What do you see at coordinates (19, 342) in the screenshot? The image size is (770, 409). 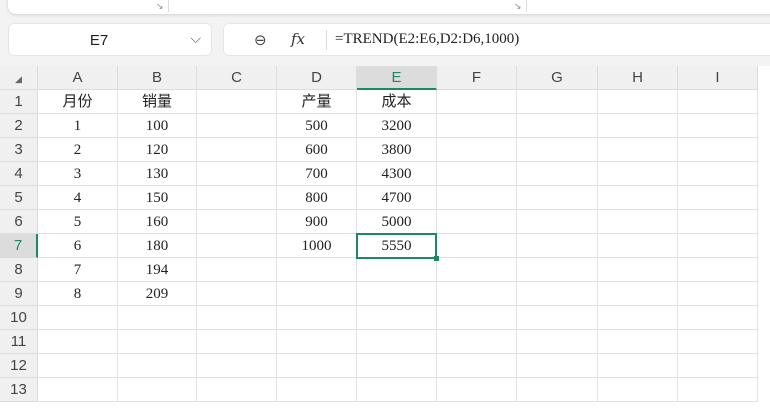 I see `row-header-11: 11` at bounding box center [19, 342].